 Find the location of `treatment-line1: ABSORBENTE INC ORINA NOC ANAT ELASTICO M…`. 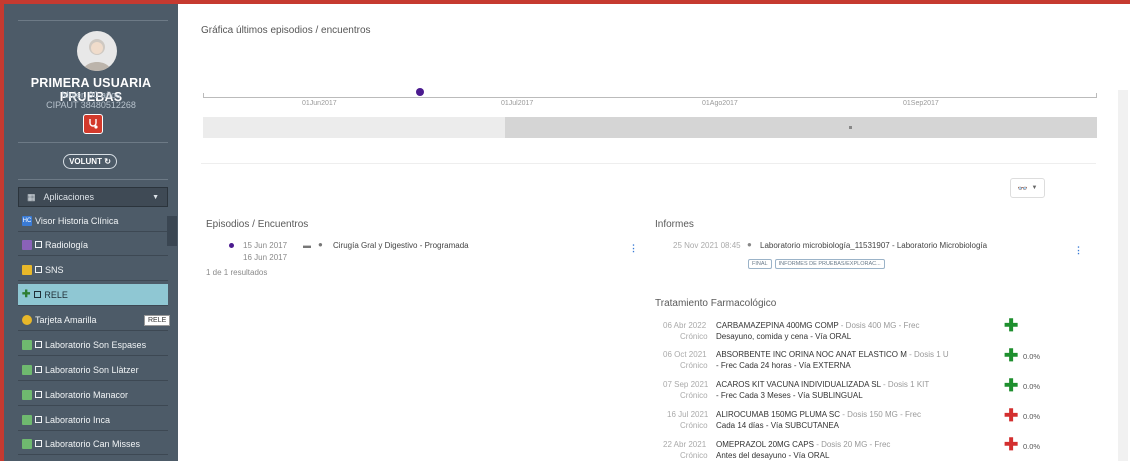

treatment-line1: ABSORBENTE INC ORINA NOC ANAT ELASTICO M… is located at coordinates (832, 354).